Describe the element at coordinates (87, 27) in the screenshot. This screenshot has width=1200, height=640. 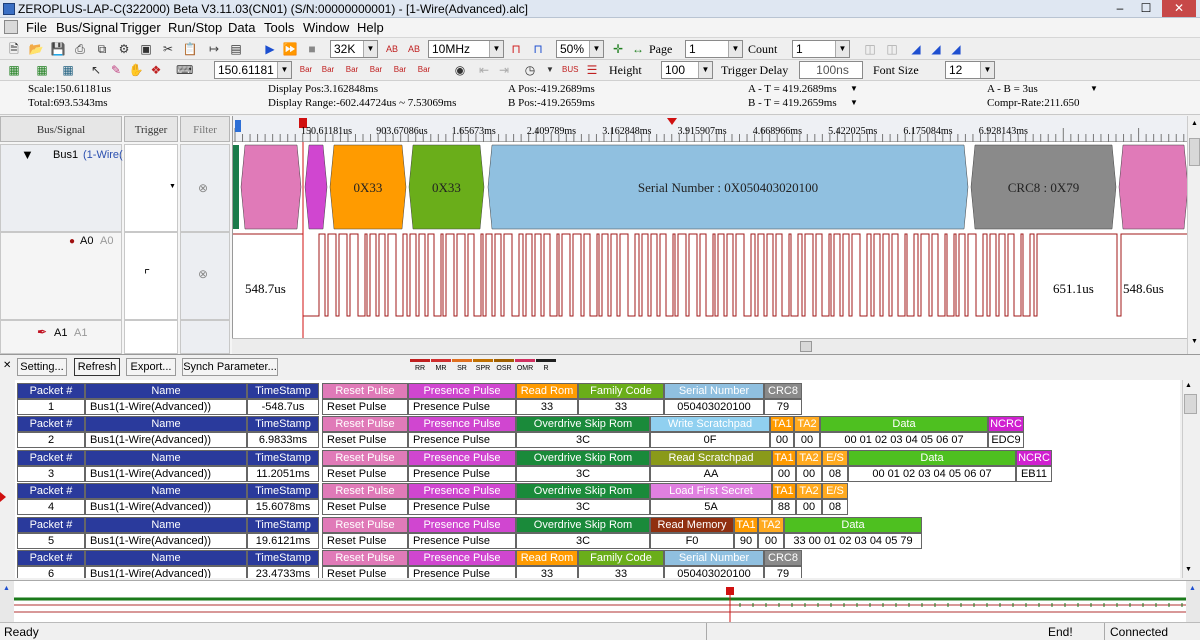
I see `menu-bus-signal: Bus/Signal` at that location.